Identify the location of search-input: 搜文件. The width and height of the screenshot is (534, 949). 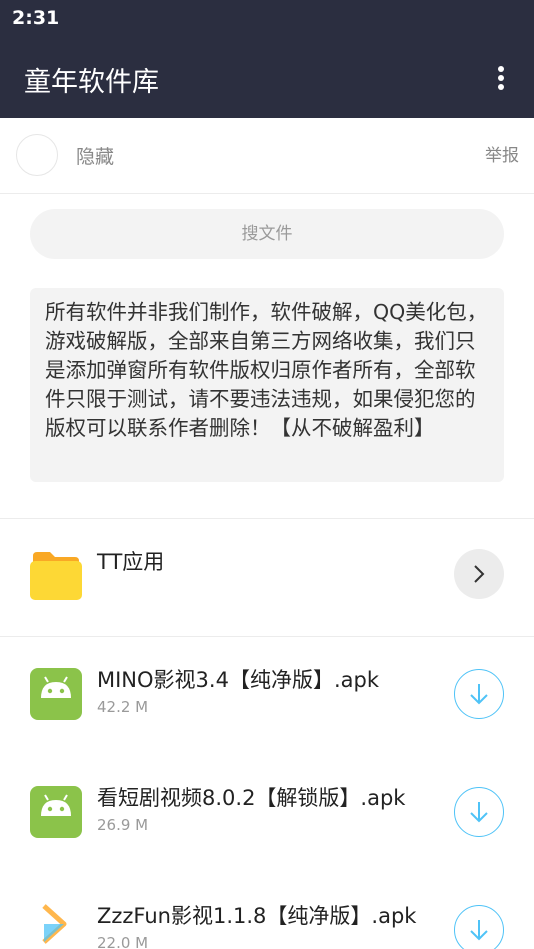
(267, 234).